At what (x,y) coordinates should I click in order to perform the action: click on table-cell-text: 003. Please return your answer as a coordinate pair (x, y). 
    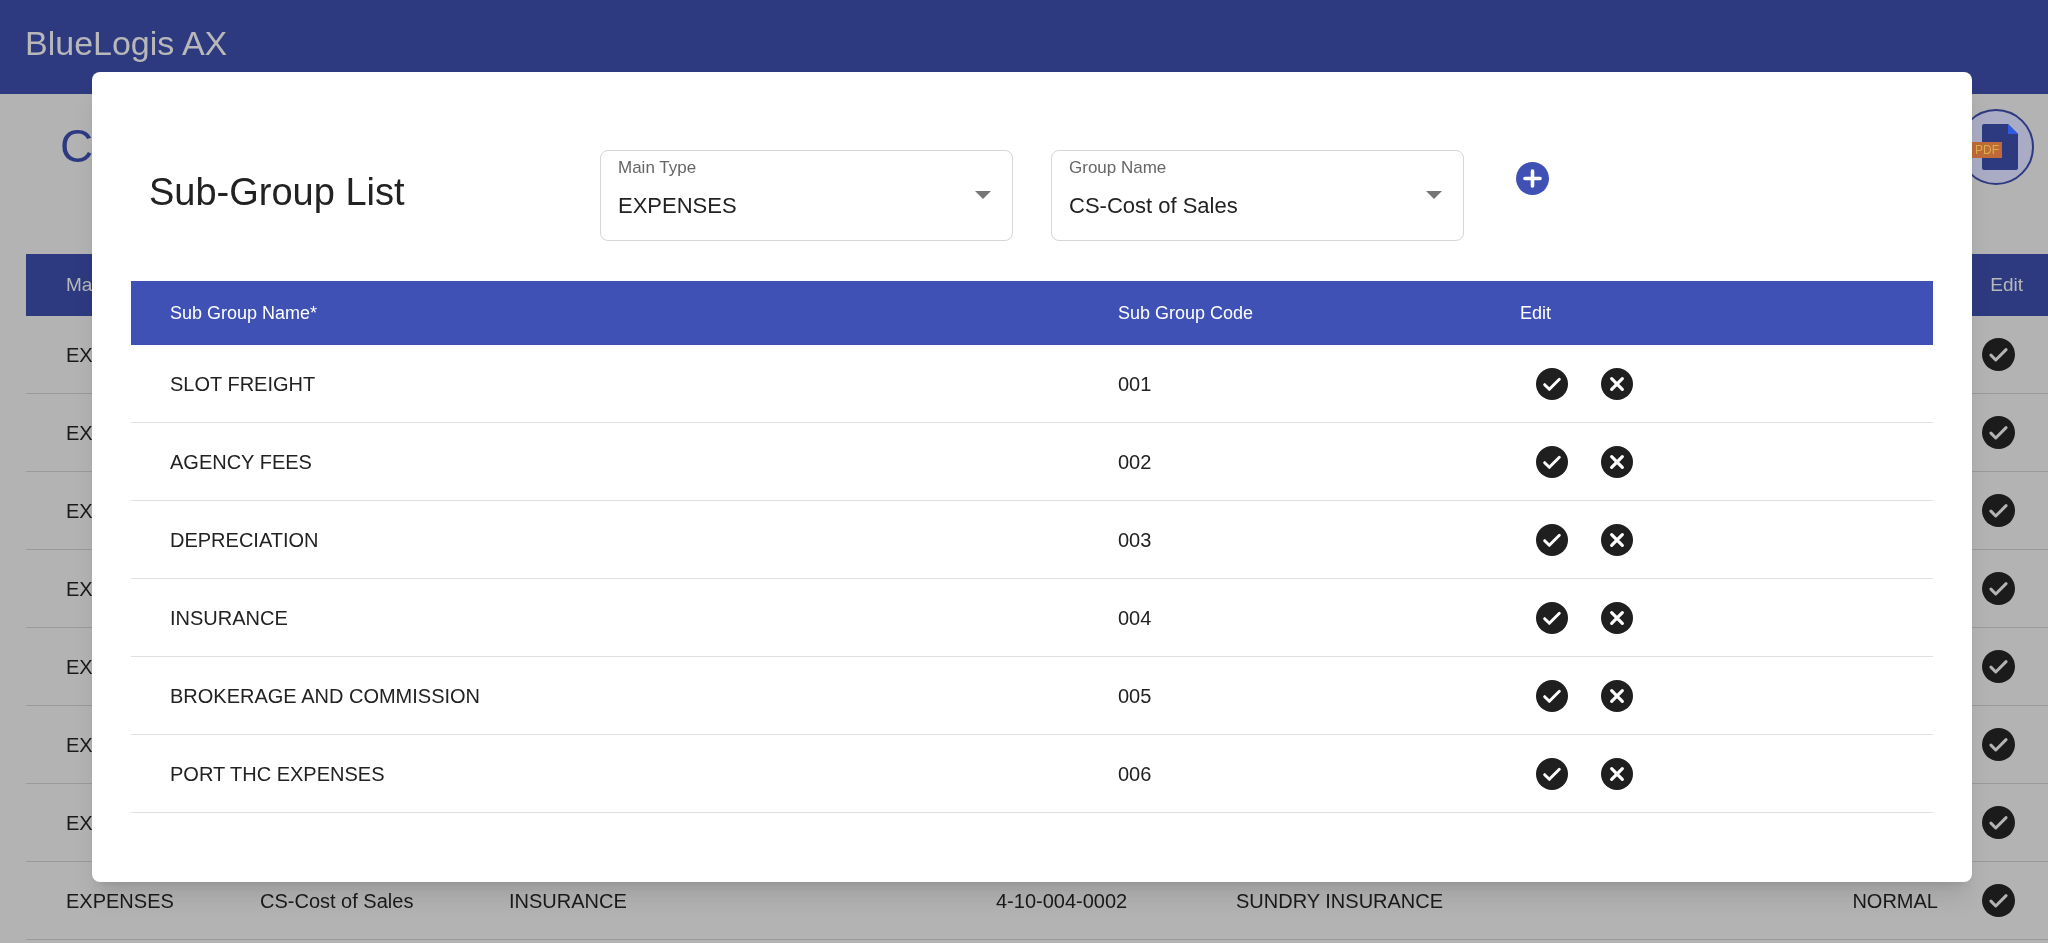
    Looking at the image, I should click on (1135, 540).